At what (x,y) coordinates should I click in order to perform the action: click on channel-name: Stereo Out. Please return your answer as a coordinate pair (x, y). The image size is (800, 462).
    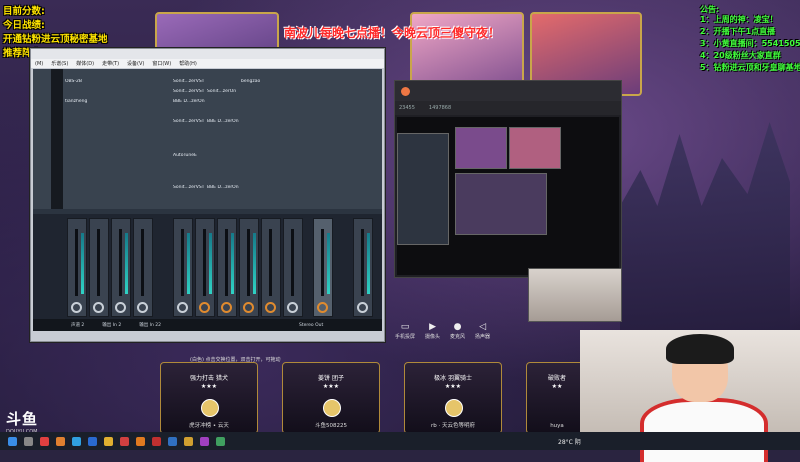
    Looking at the image, I should click on (311, 325).